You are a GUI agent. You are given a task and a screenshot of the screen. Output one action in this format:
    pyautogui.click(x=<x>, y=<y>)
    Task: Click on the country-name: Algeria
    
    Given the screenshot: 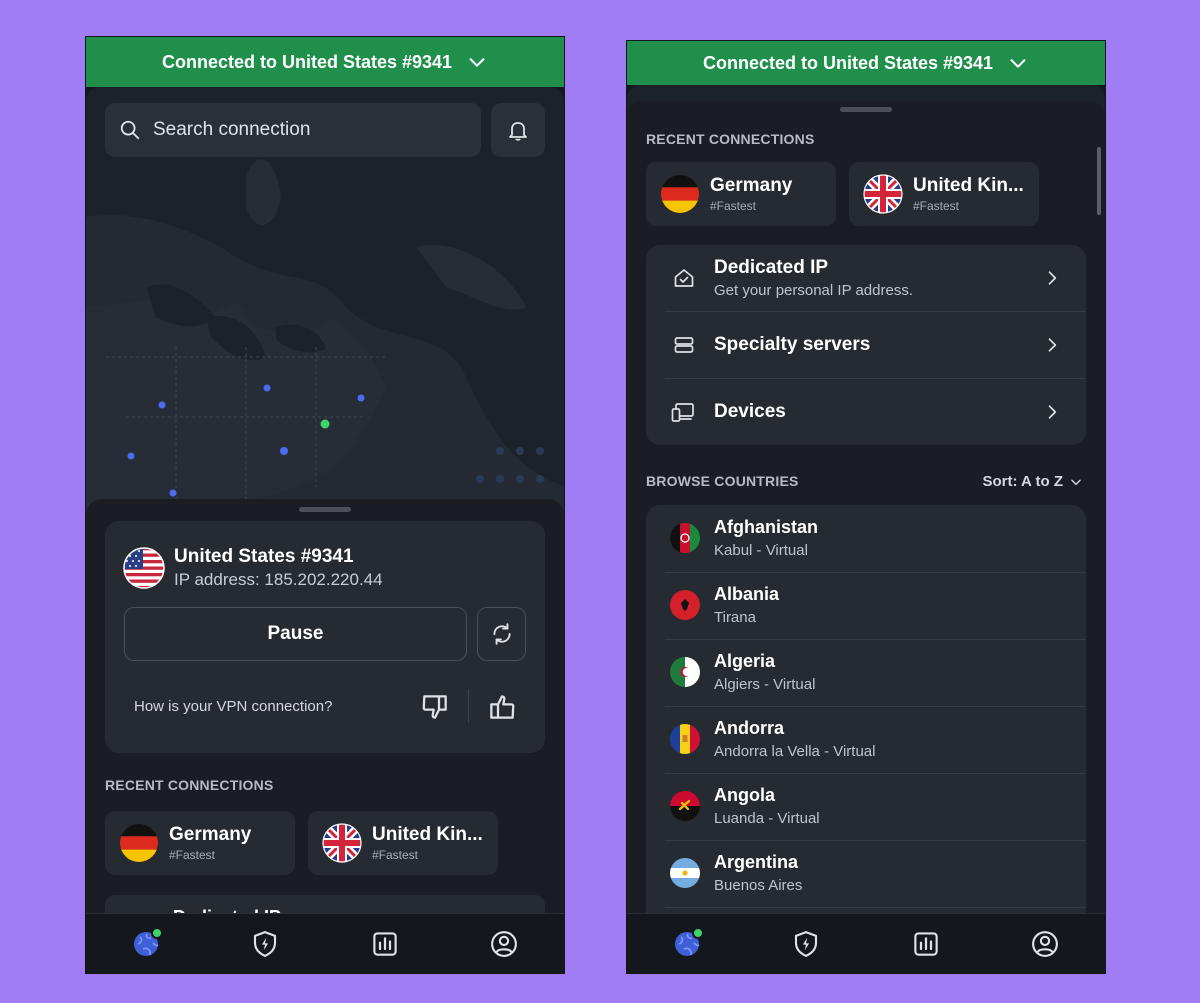 What is the action you would take?
    pyautogui.click(x=745, y=661)
    